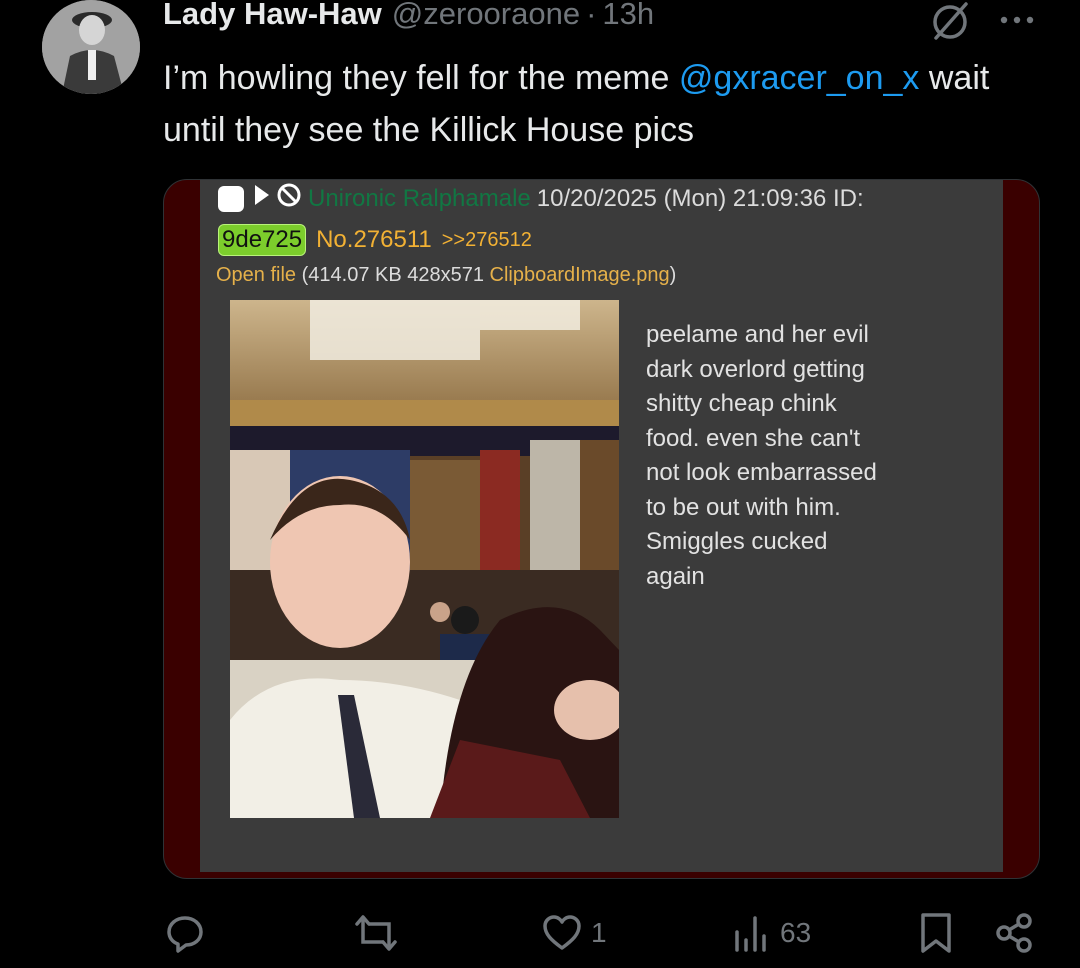 The width and height of the screenshot is (1080, 968). I want to click on file-meta-close: ), so click(673, 275).